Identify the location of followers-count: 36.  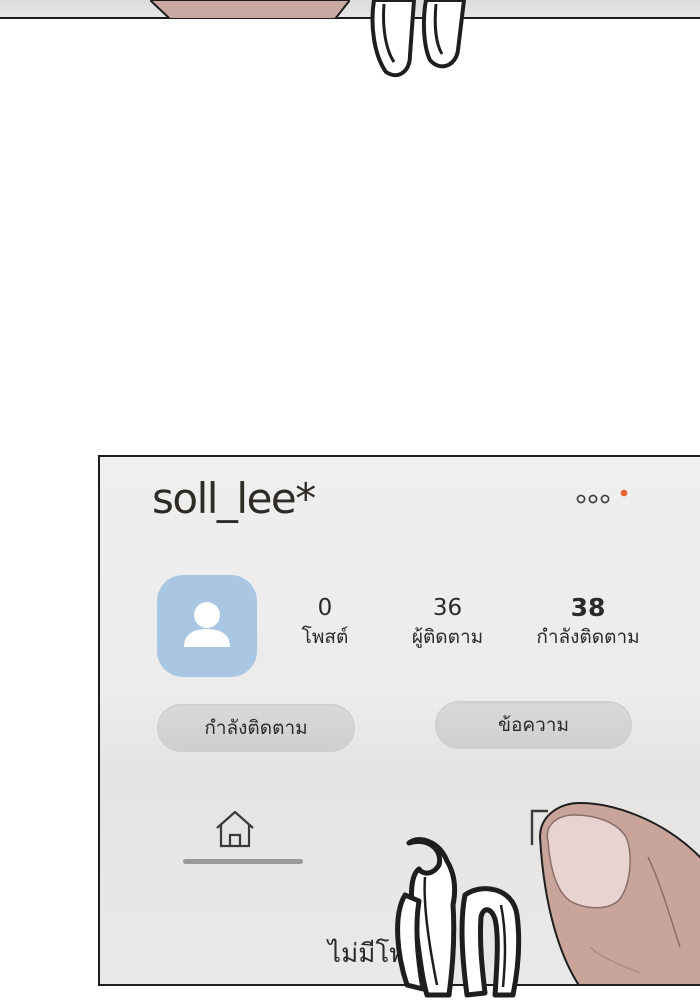
(447, 608).